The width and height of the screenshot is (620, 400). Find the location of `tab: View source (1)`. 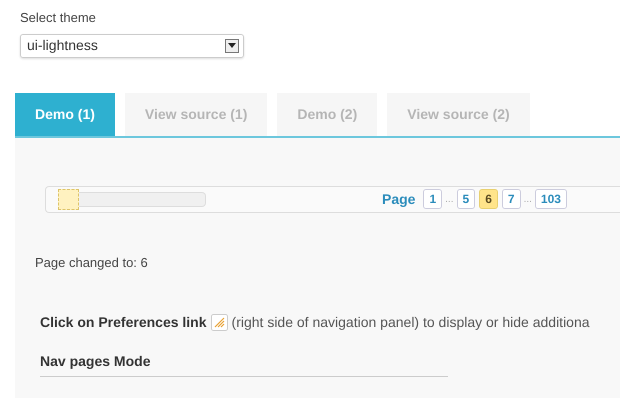

tab: View source (1) is located at coordinates (196, 114).